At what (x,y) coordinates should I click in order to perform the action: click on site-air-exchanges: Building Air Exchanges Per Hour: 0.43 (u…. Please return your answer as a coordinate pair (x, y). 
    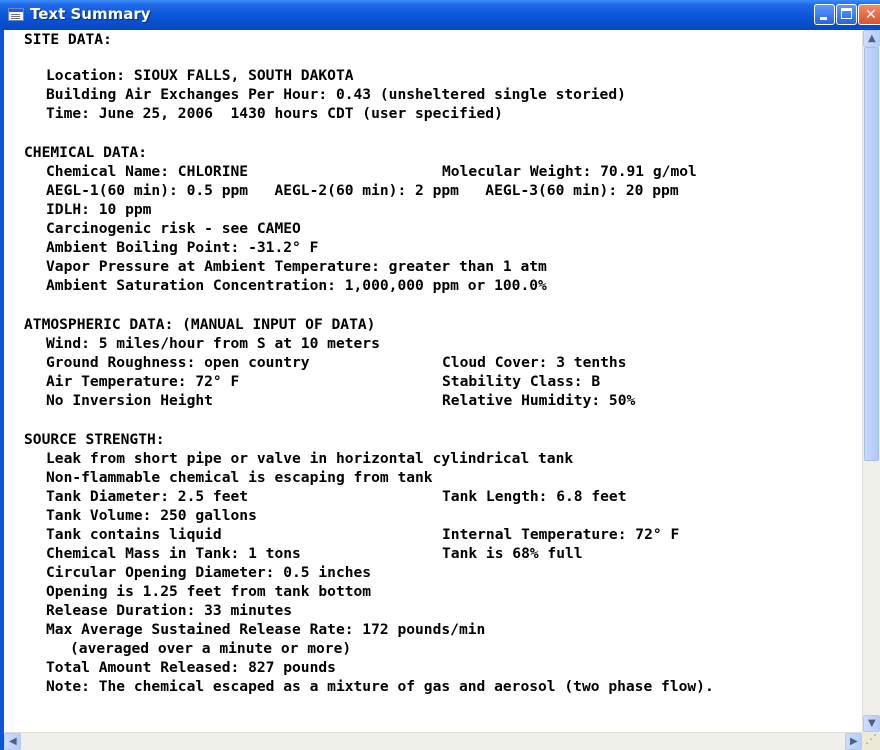
    Looking at the image, I should click on (336, 94).